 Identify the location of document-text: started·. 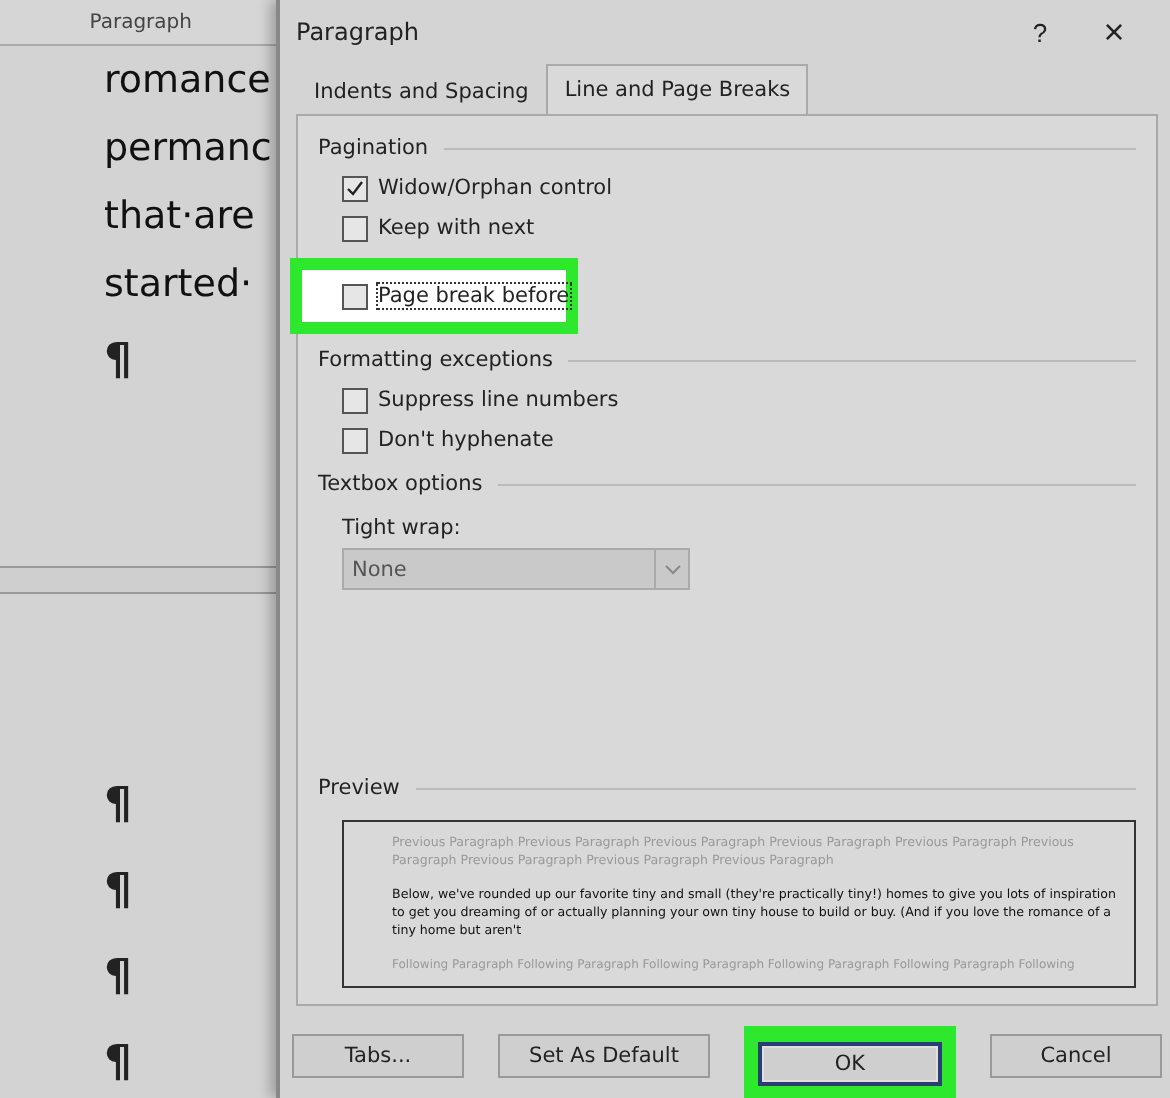
(179, 285).